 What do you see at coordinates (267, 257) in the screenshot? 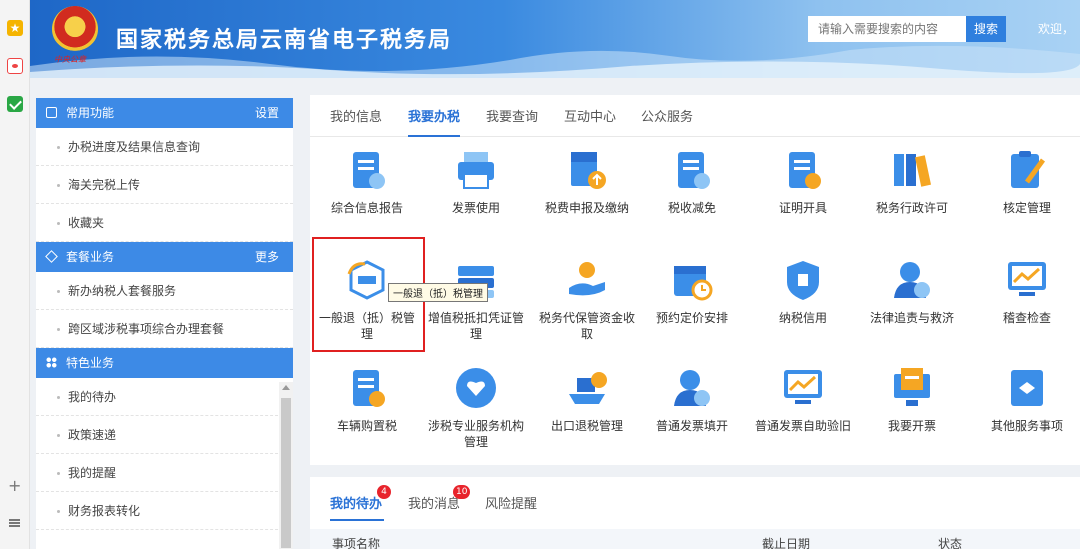
I see `more-link: 更多` at bounding box center [267, 257].